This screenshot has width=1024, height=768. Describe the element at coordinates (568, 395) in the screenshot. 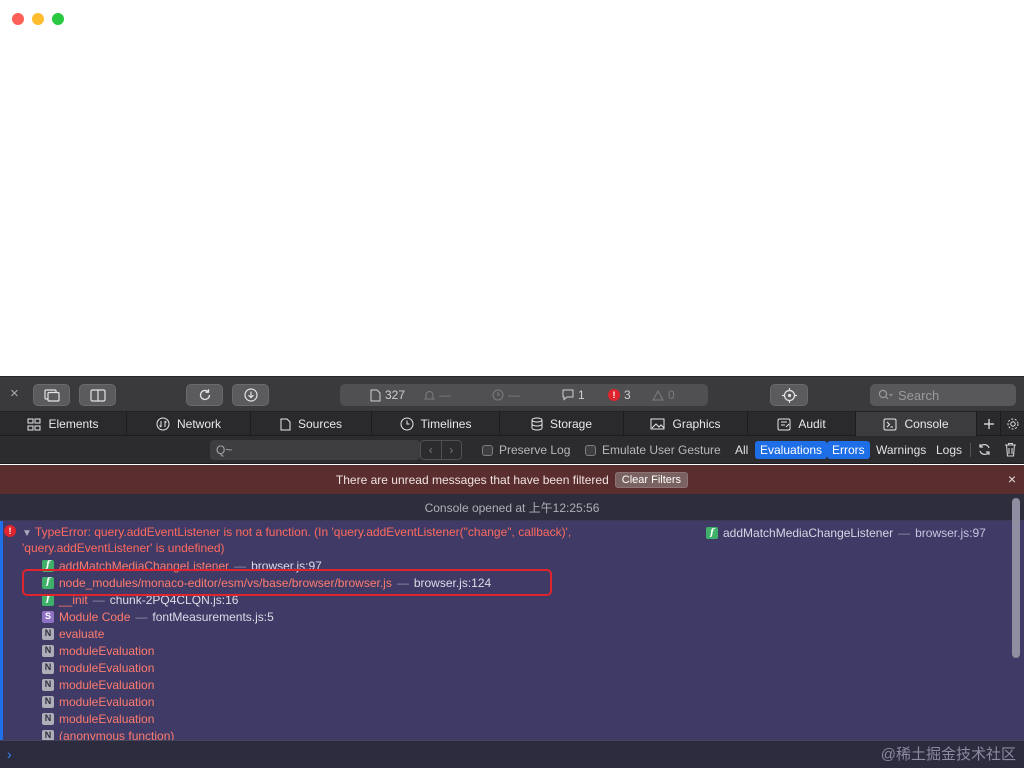

I see `message-icon` at that location.